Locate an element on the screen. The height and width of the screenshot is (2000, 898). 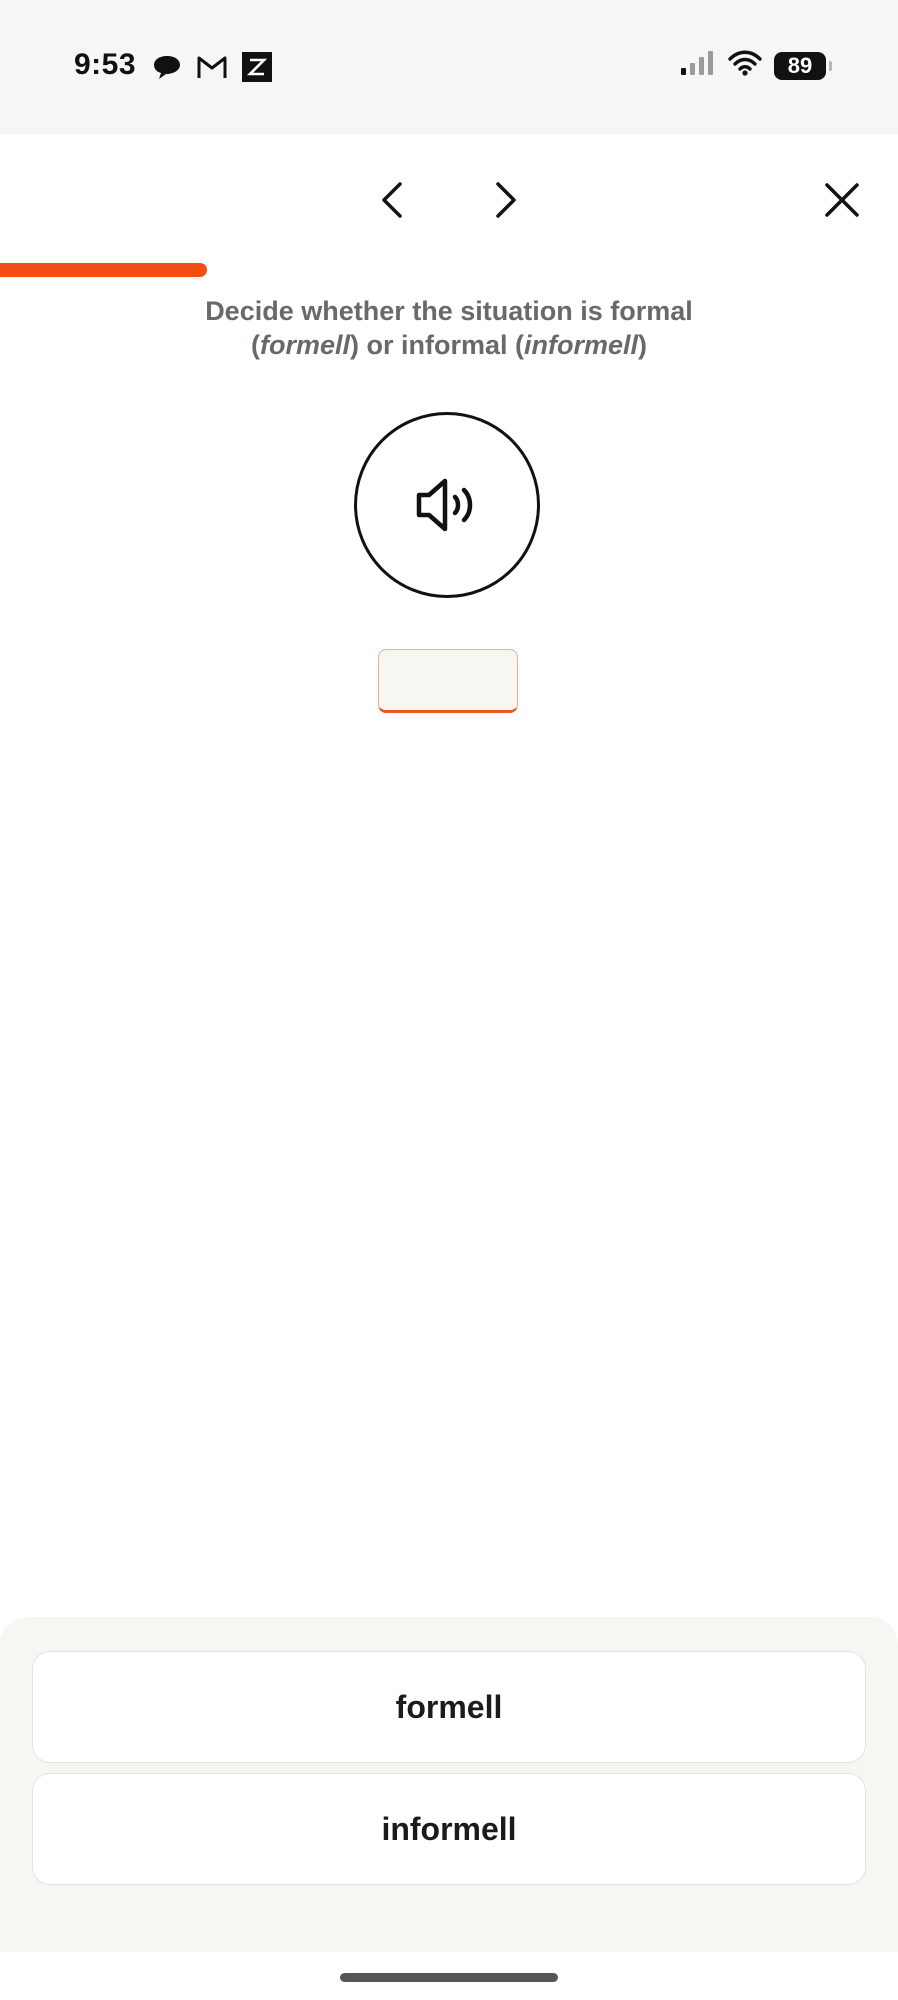
speaker-icon is located at coordinates (444, 505).